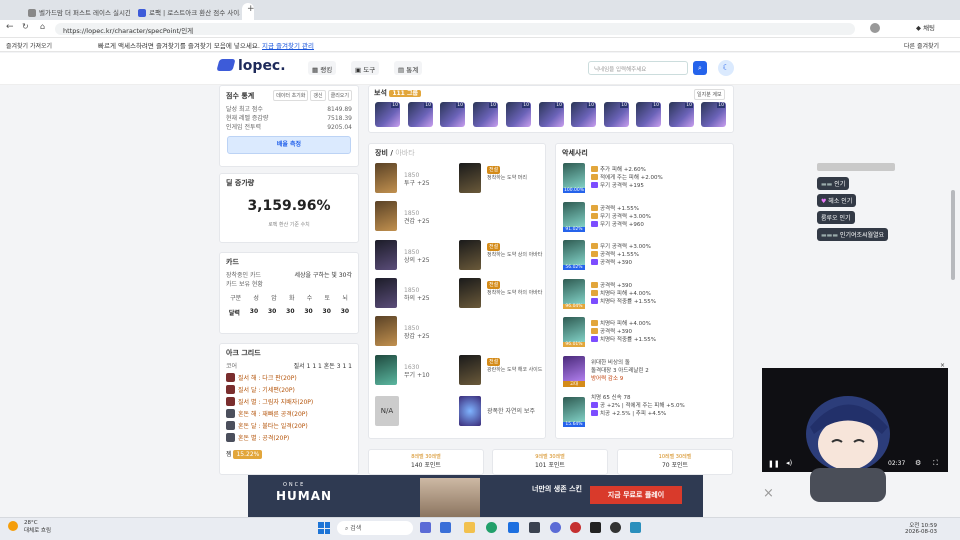  Describe the element at coordinates (469, 527) in the screenshot. I see `explorer-icon` at that location.